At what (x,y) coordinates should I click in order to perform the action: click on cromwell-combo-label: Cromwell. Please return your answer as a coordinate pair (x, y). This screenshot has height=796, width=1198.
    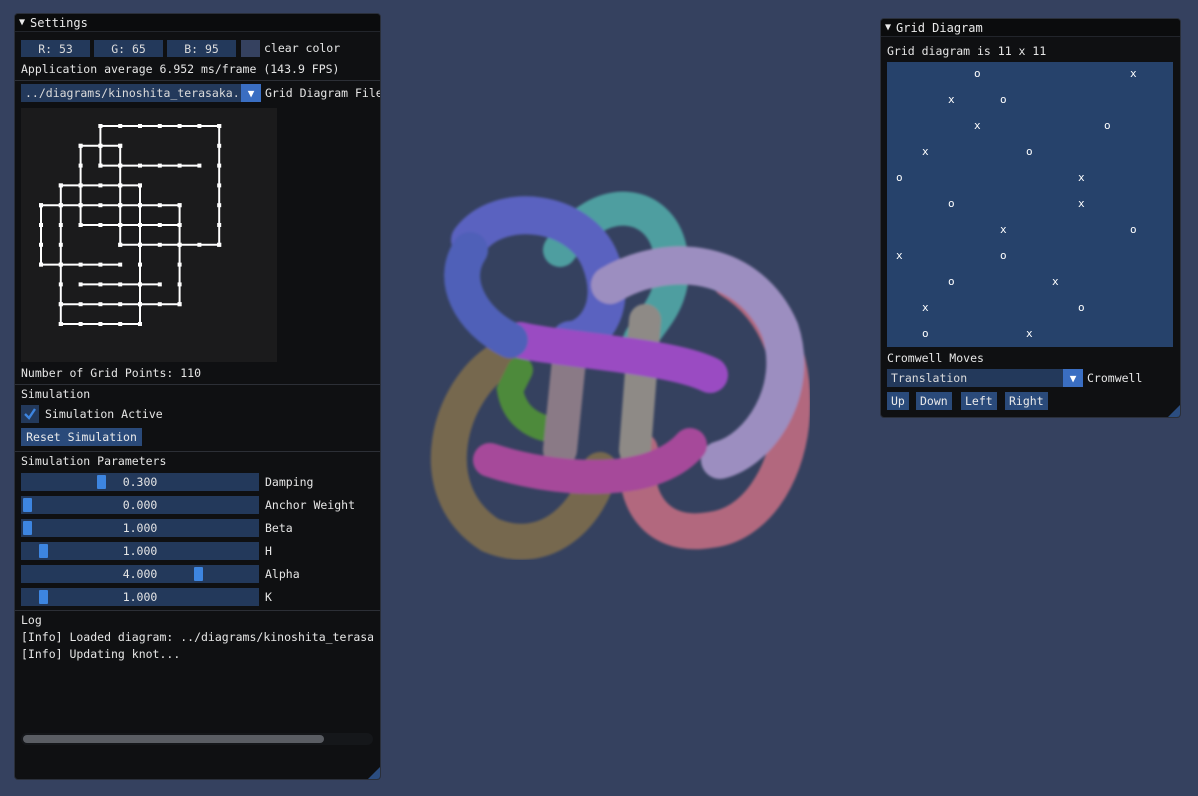
    Looking at the image, I should click on (1115, 378).